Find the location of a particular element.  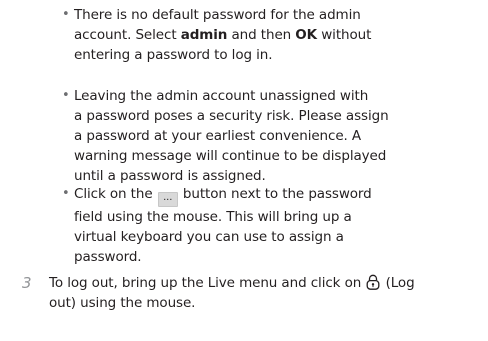

step-line-2: out) using the mouse. is located at coordinates (122, 303).